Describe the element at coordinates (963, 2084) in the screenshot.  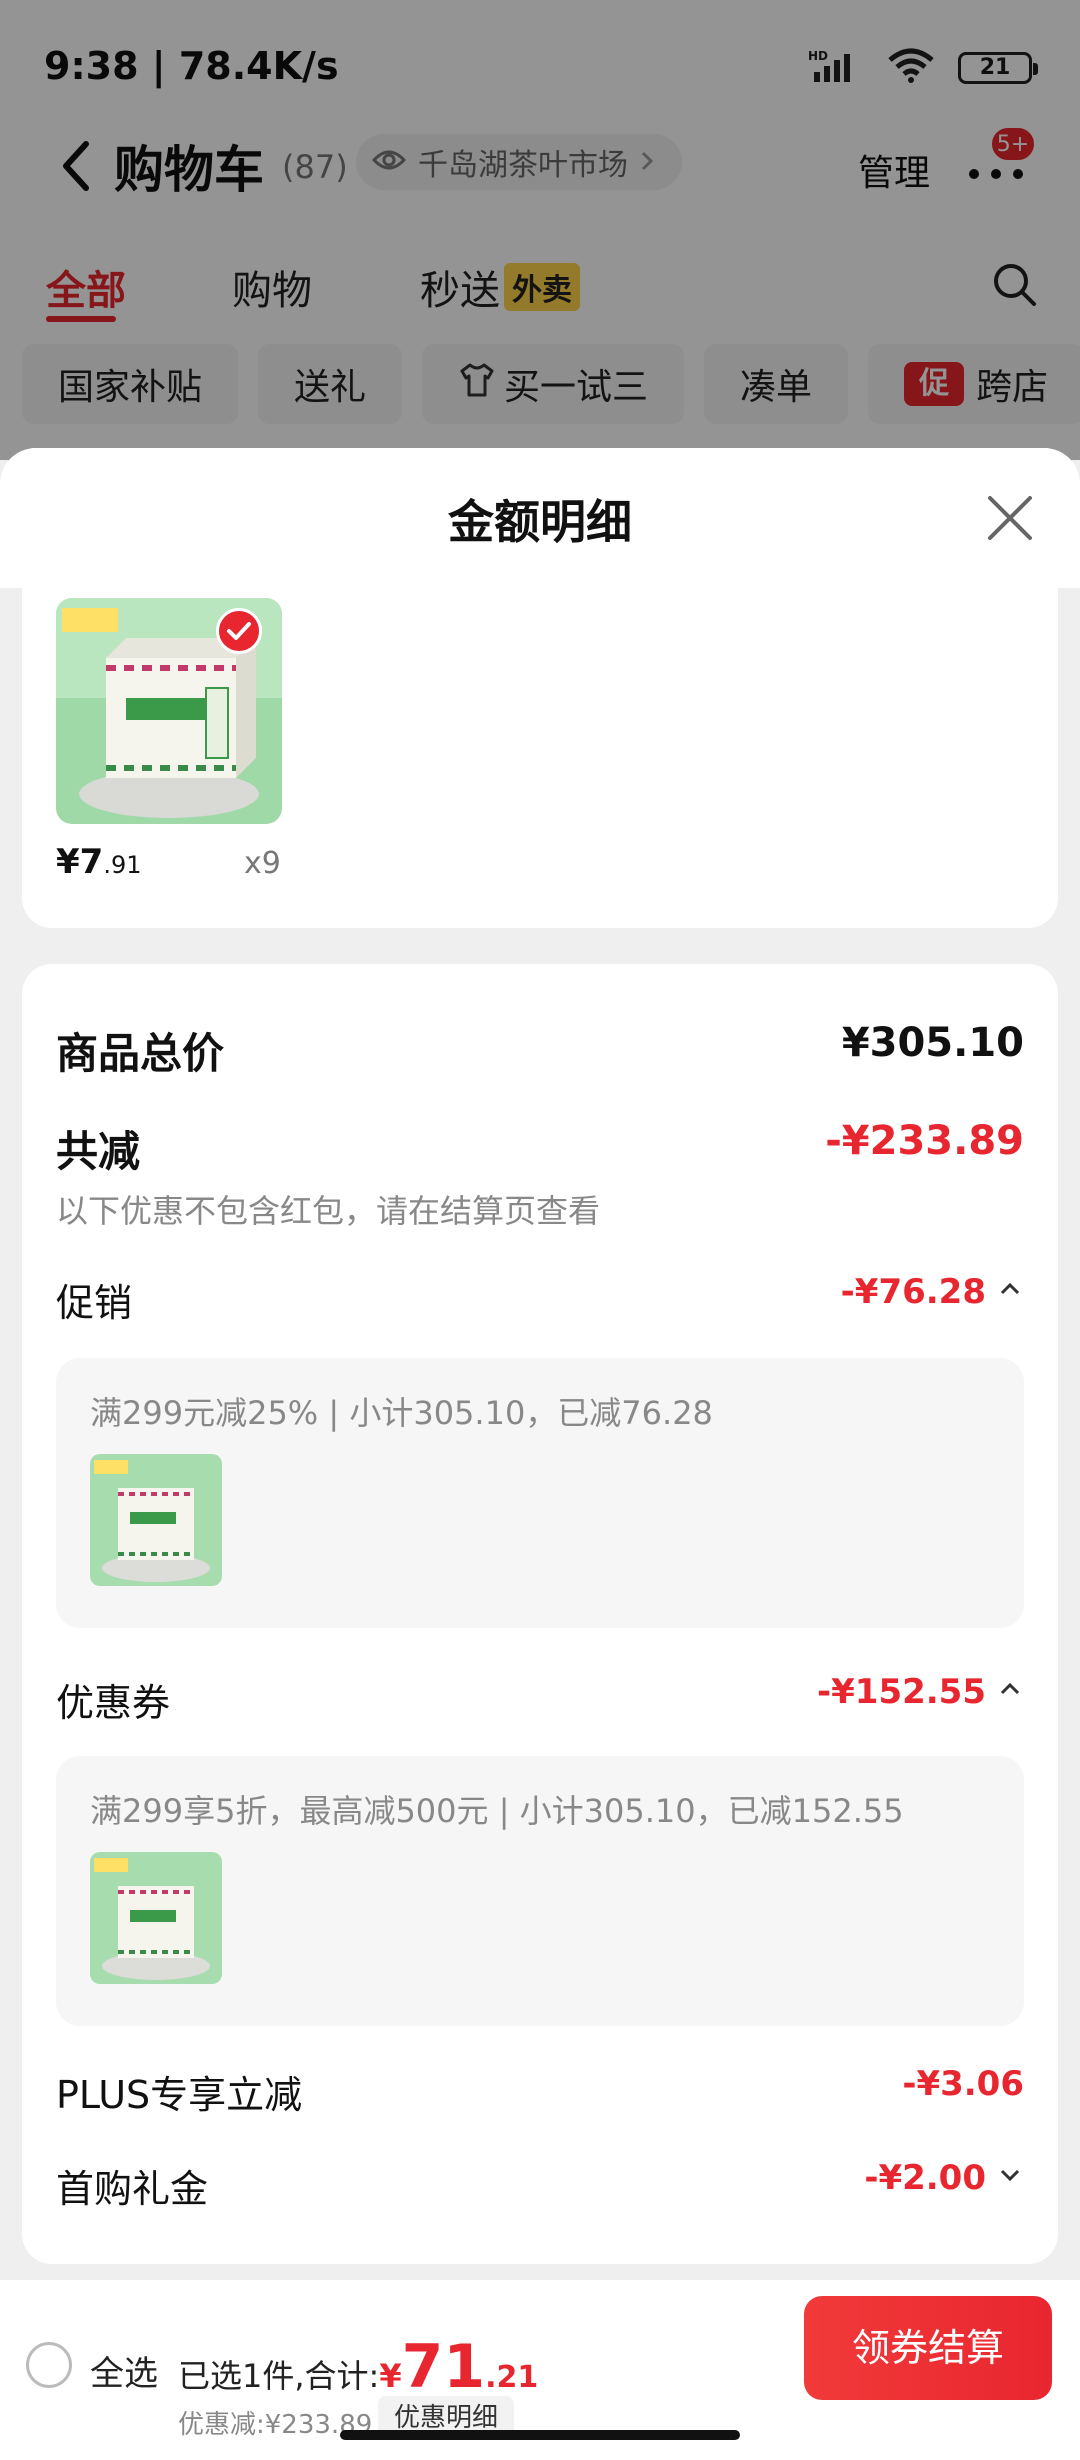
I see `plus-value: -¥3.06` at that location.